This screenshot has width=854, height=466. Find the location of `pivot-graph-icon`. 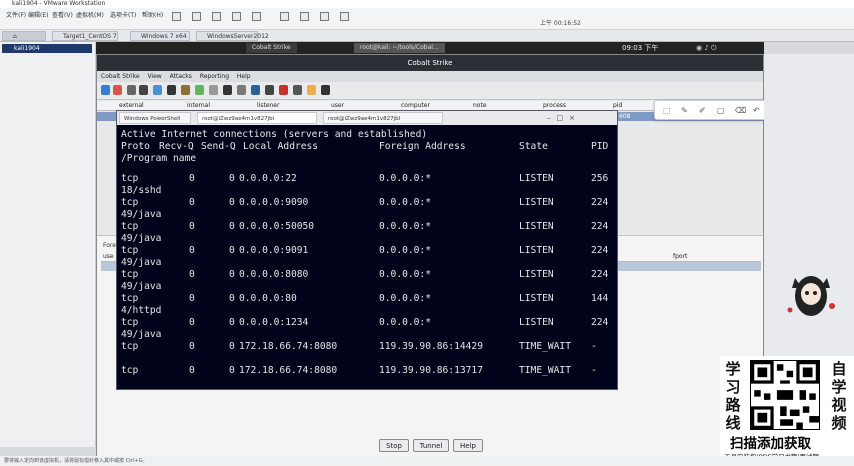

pivot-graph-icon is located at coordinates (157, 90).